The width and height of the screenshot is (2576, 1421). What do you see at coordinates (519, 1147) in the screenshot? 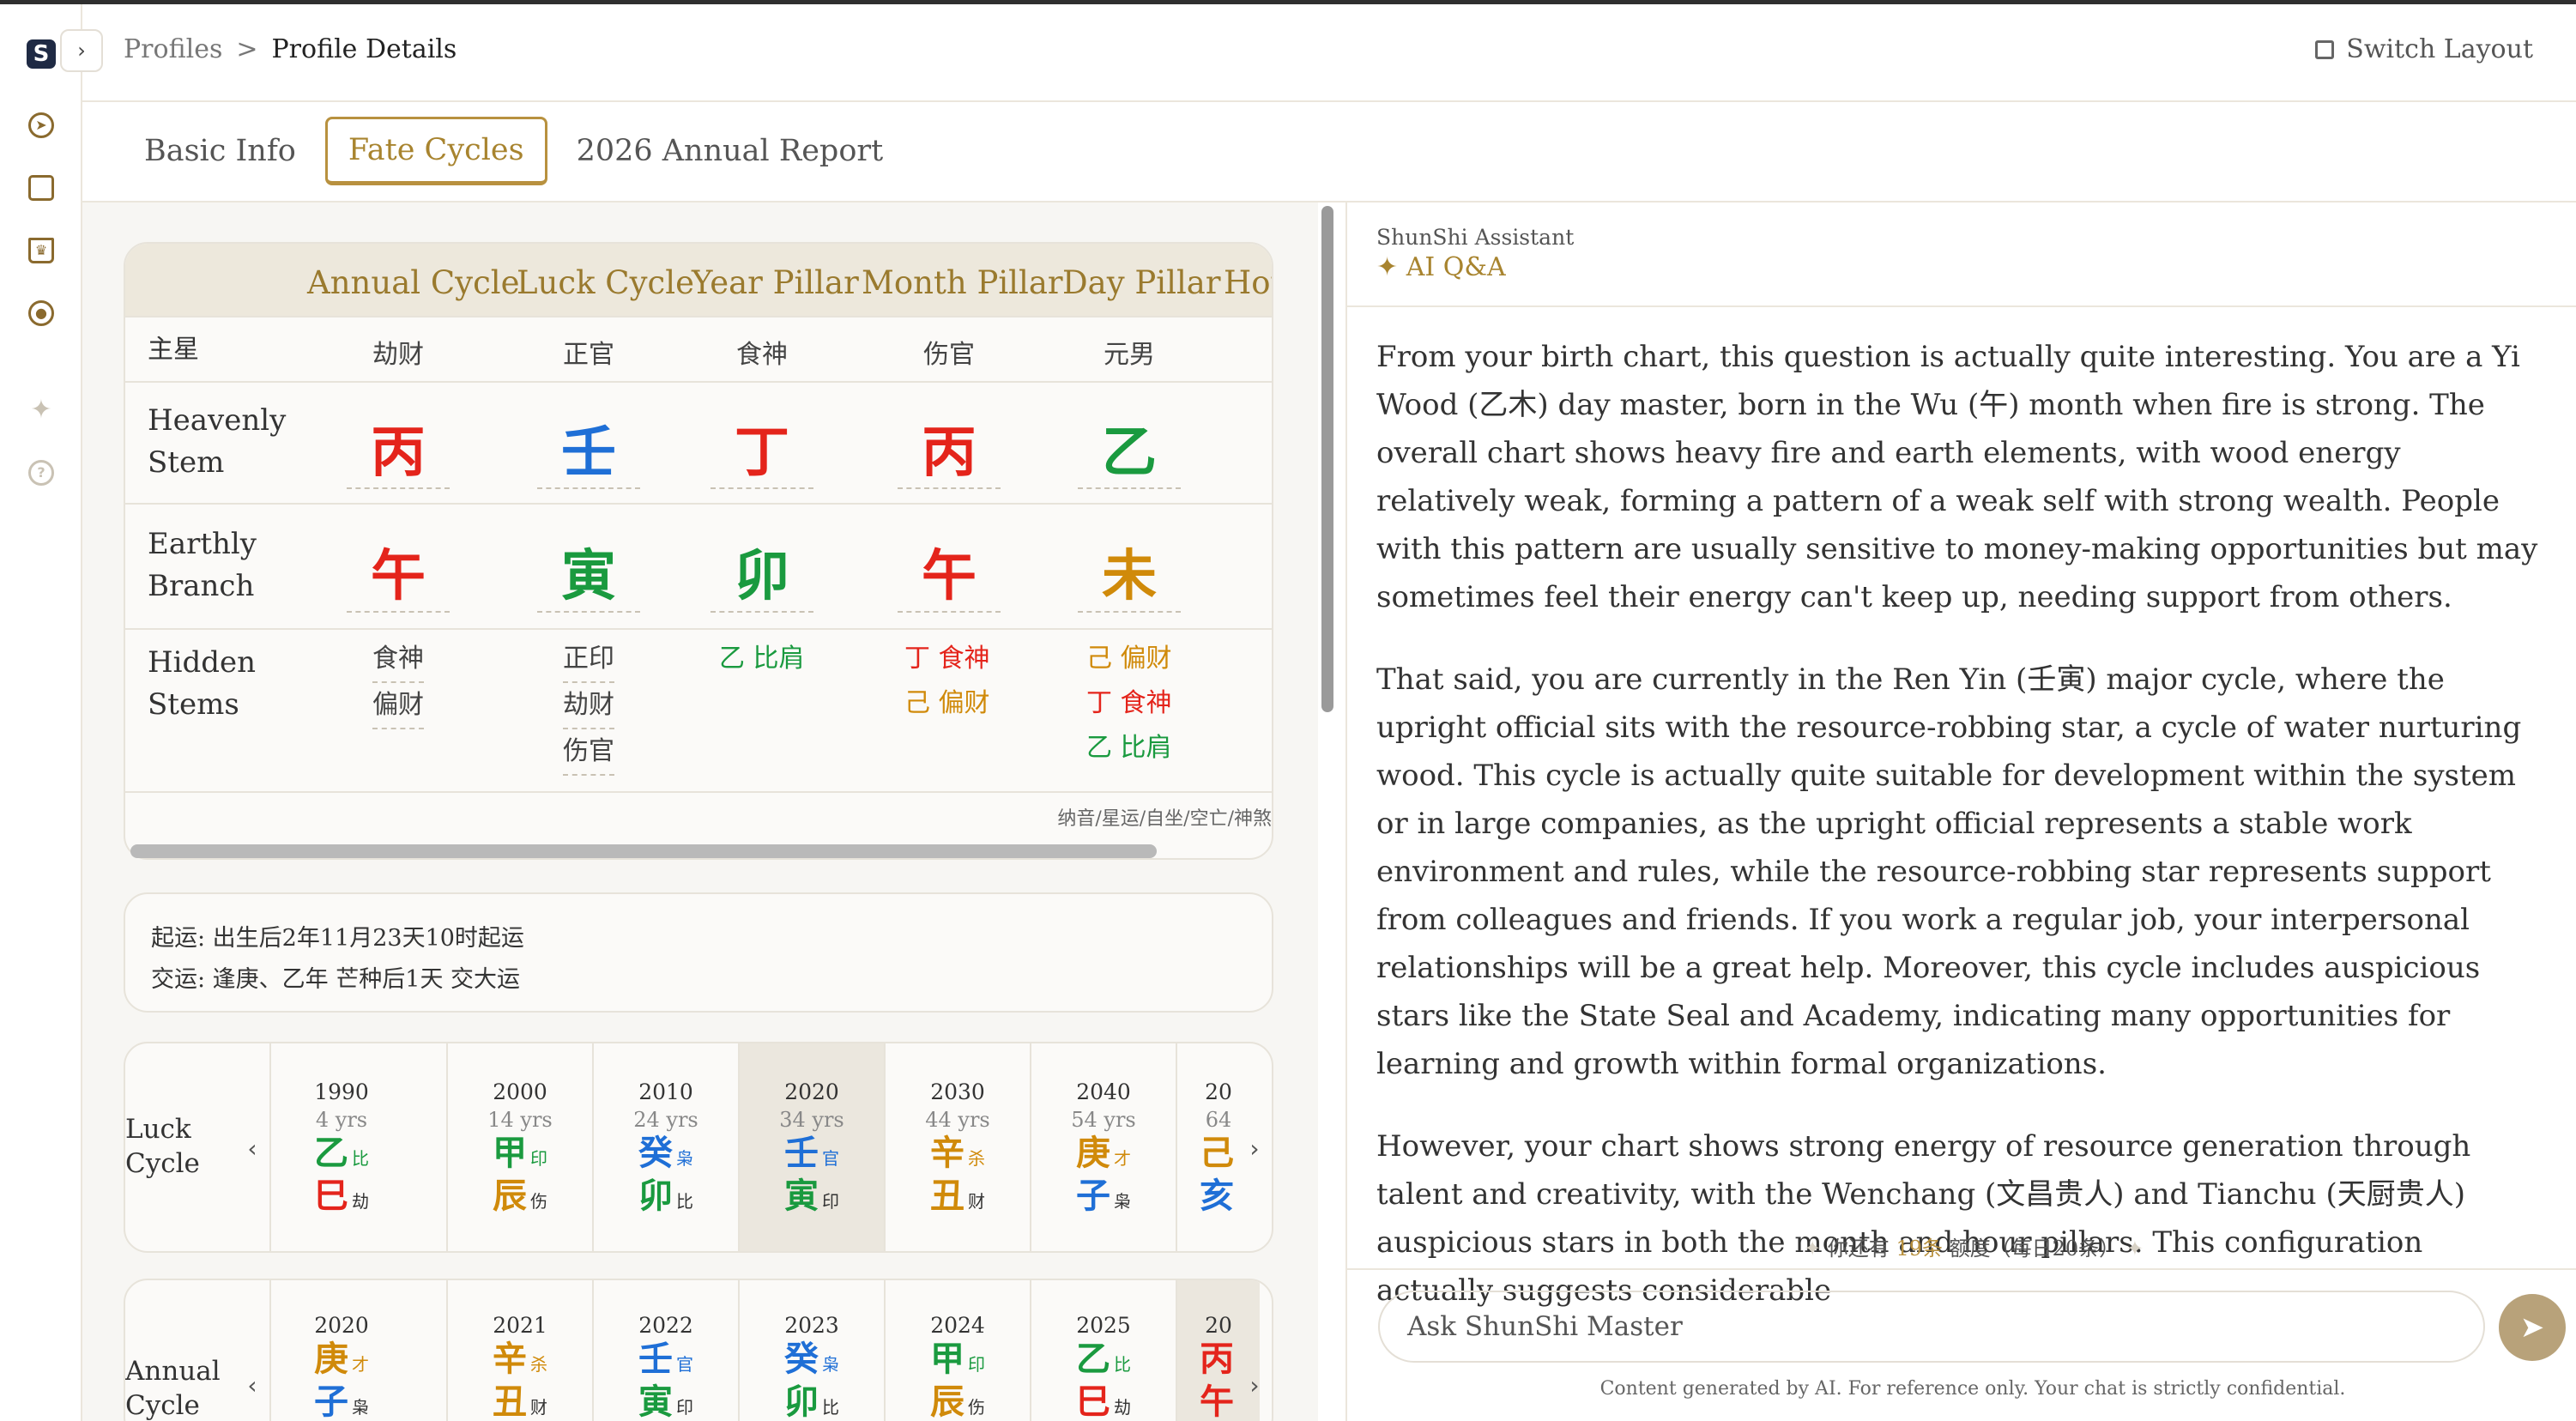
I see `luck-cycle-column: 2000 14 yrs 甲印辰伤` at bounding box center [519, 1147].